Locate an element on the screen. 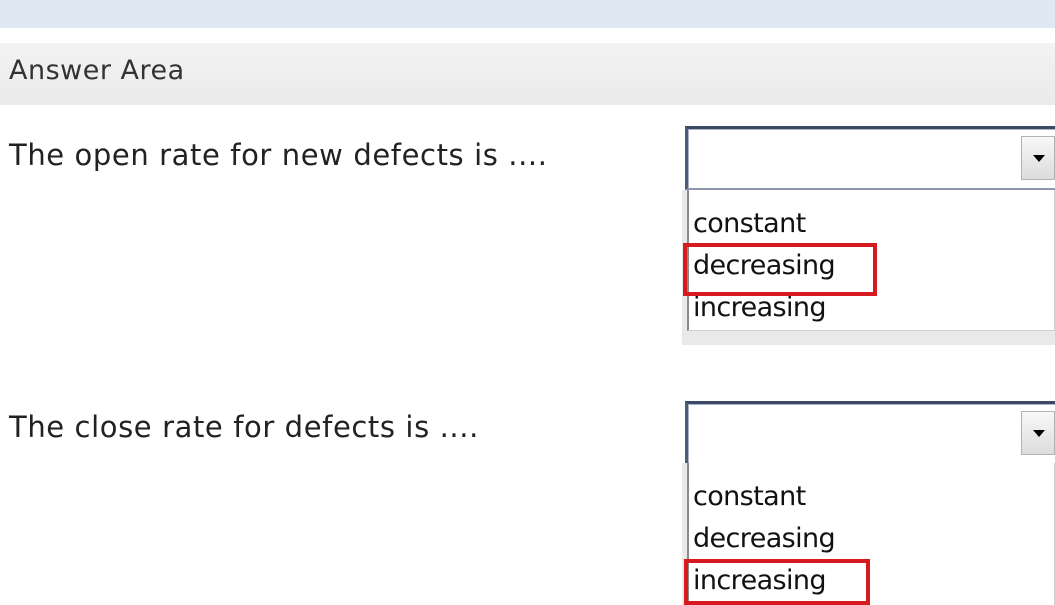 This screenshot has height=605, width=1055. question-2-answer-highlight is located at coordinates (777, 582).